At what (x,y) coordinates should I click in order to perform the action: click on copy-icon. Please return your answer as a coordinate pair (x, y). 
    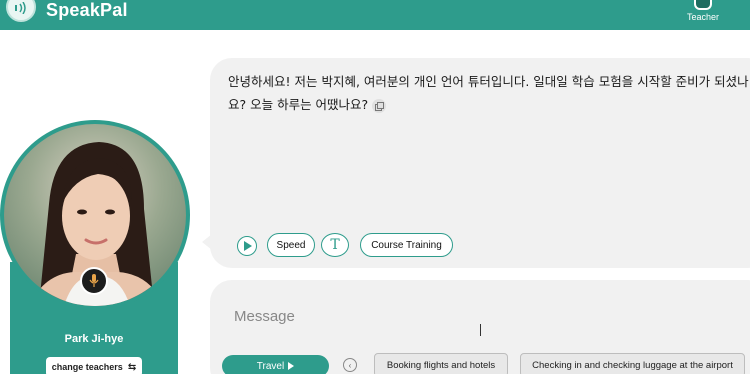
    Looking at the image, I should click on (379, 105).